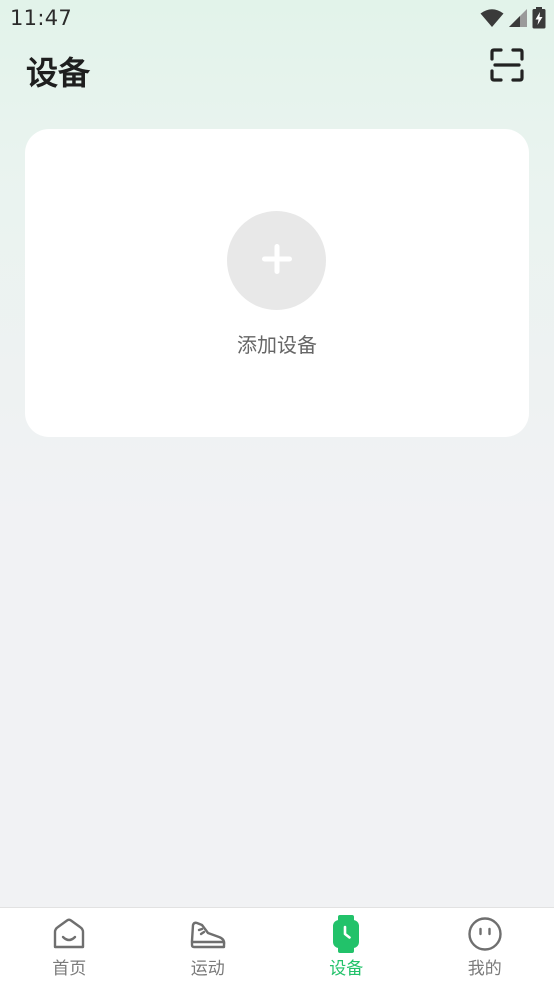  Describe the element at coordinates (69, 934) in the screenshot. I see `home-icon` at that location.